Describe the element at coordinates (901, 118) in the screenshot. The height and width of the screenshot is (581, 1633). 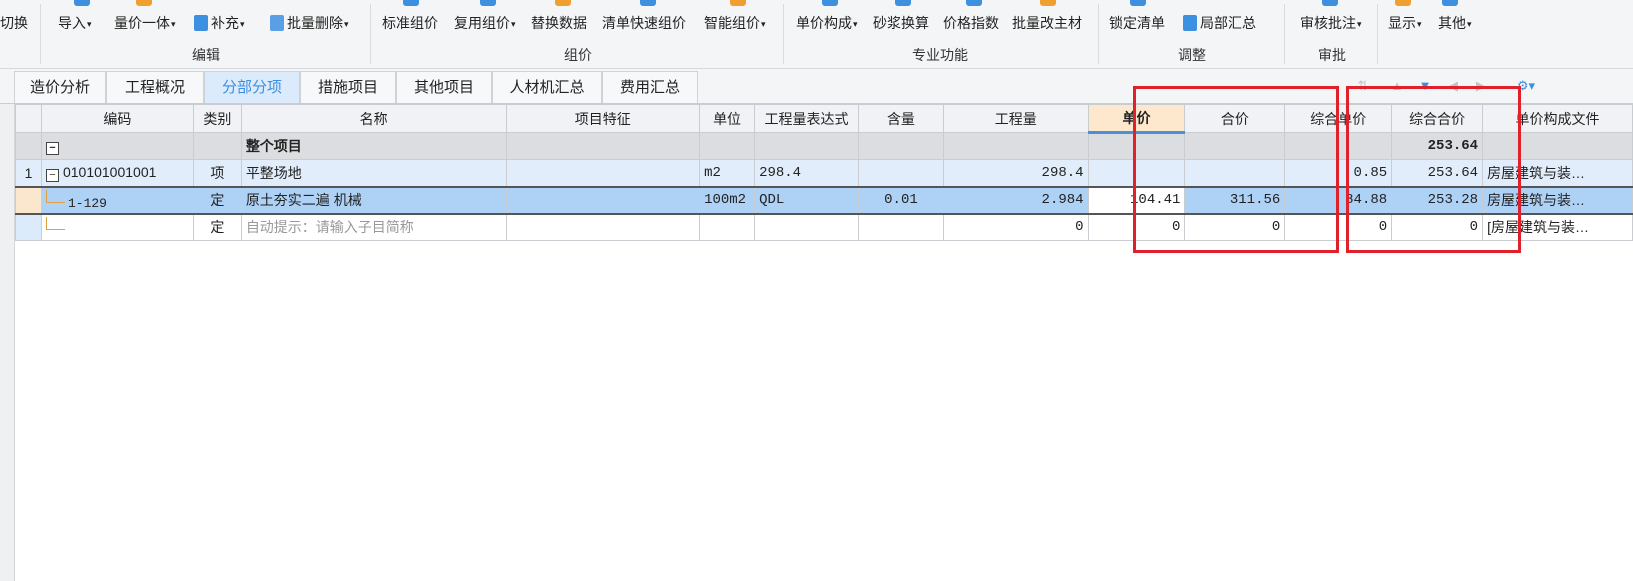
I see `col-content: 含量` at that location.